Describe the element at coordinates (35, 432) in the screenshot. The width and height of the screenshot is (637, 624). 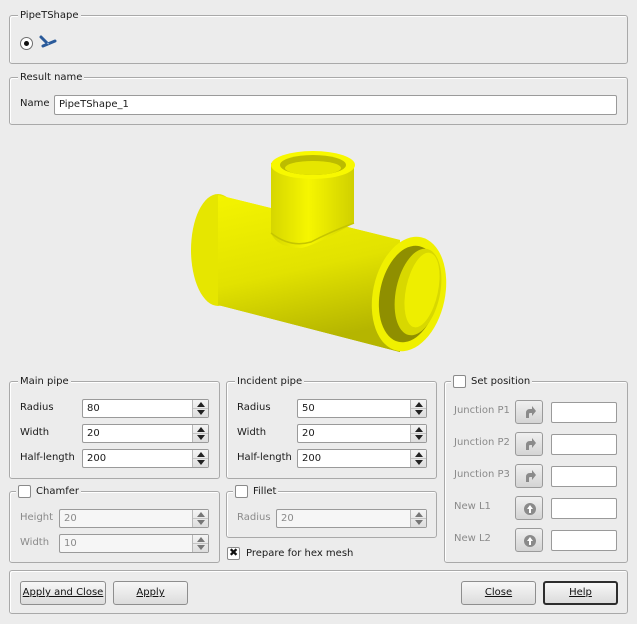
I see `main-width-label: Width` at that location.